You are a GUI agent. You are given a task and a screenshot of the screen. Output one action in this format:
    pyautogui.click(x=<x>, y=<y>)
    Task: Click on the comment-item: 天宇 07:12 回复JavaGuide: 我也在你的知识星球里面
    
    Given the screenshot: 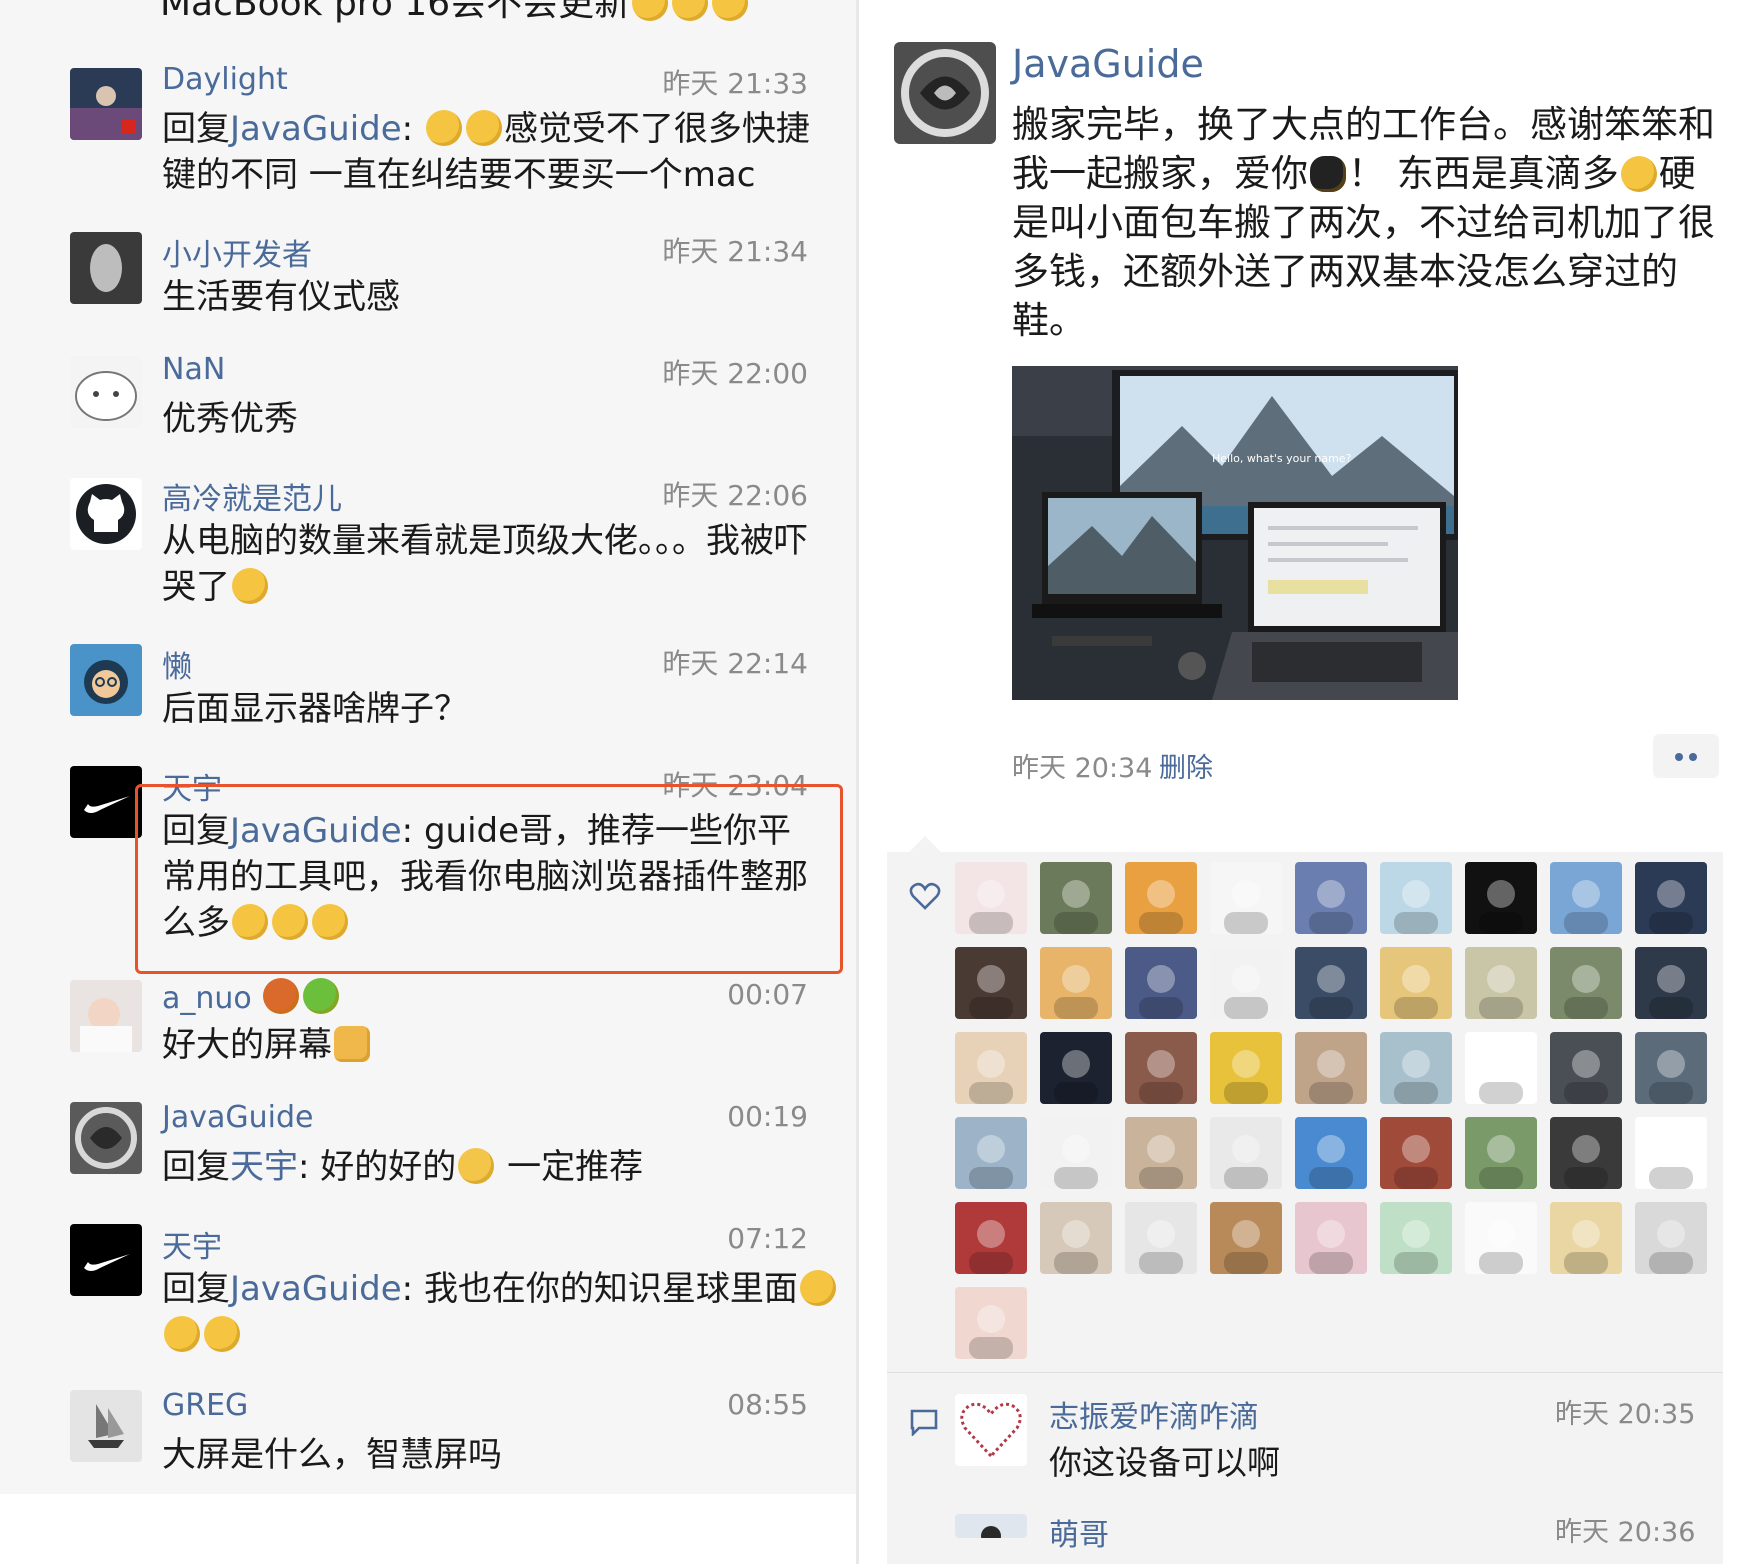 What is the action you would take?
    pyautogui.click(x=429, y=1292)
    